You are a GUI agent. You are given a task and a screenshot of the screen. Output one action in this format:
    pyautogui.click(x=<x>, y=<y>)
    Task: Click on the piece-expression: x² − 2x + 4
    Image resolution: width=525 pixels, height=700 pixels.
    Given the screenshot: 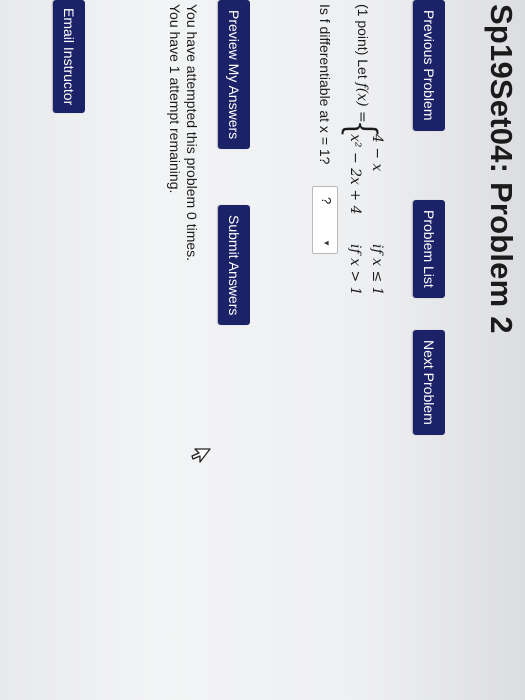 What is the action you would take?
    pyautogui.click(x=355, y=174)
    